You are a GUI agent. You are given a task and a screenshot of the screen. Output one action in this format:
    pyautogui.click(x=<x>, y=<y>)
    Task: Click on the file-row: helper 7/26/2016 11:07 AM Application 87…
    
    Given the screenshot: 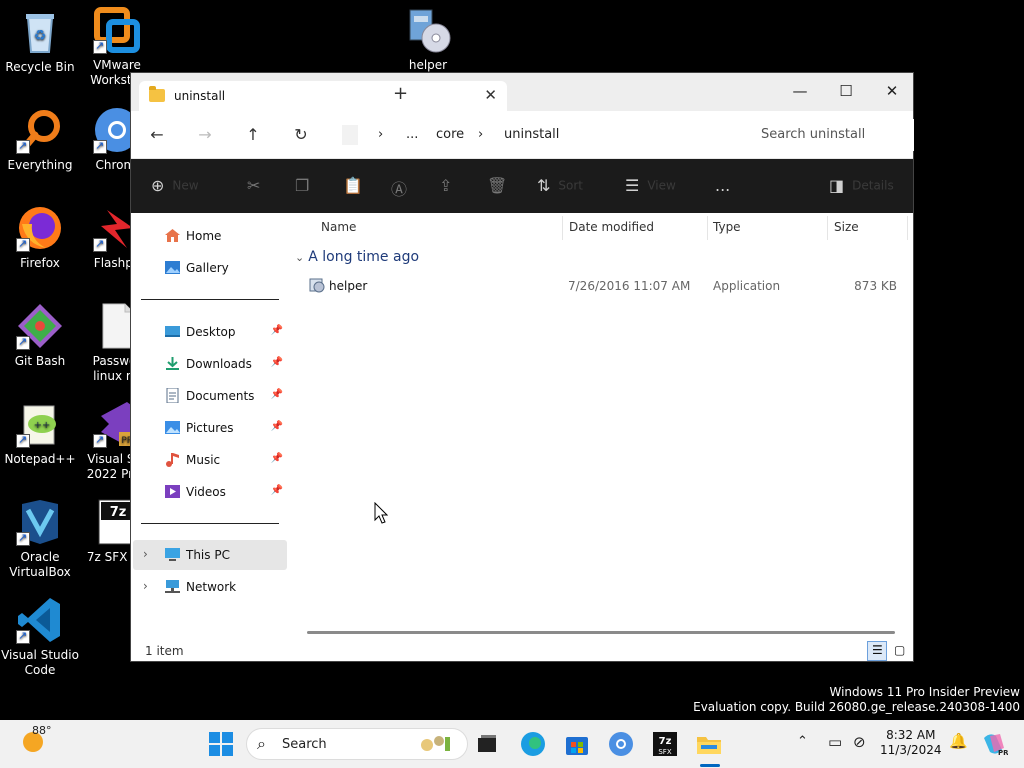 What is the action you would take?
    pyautogui.click(x=608, y=286)
    